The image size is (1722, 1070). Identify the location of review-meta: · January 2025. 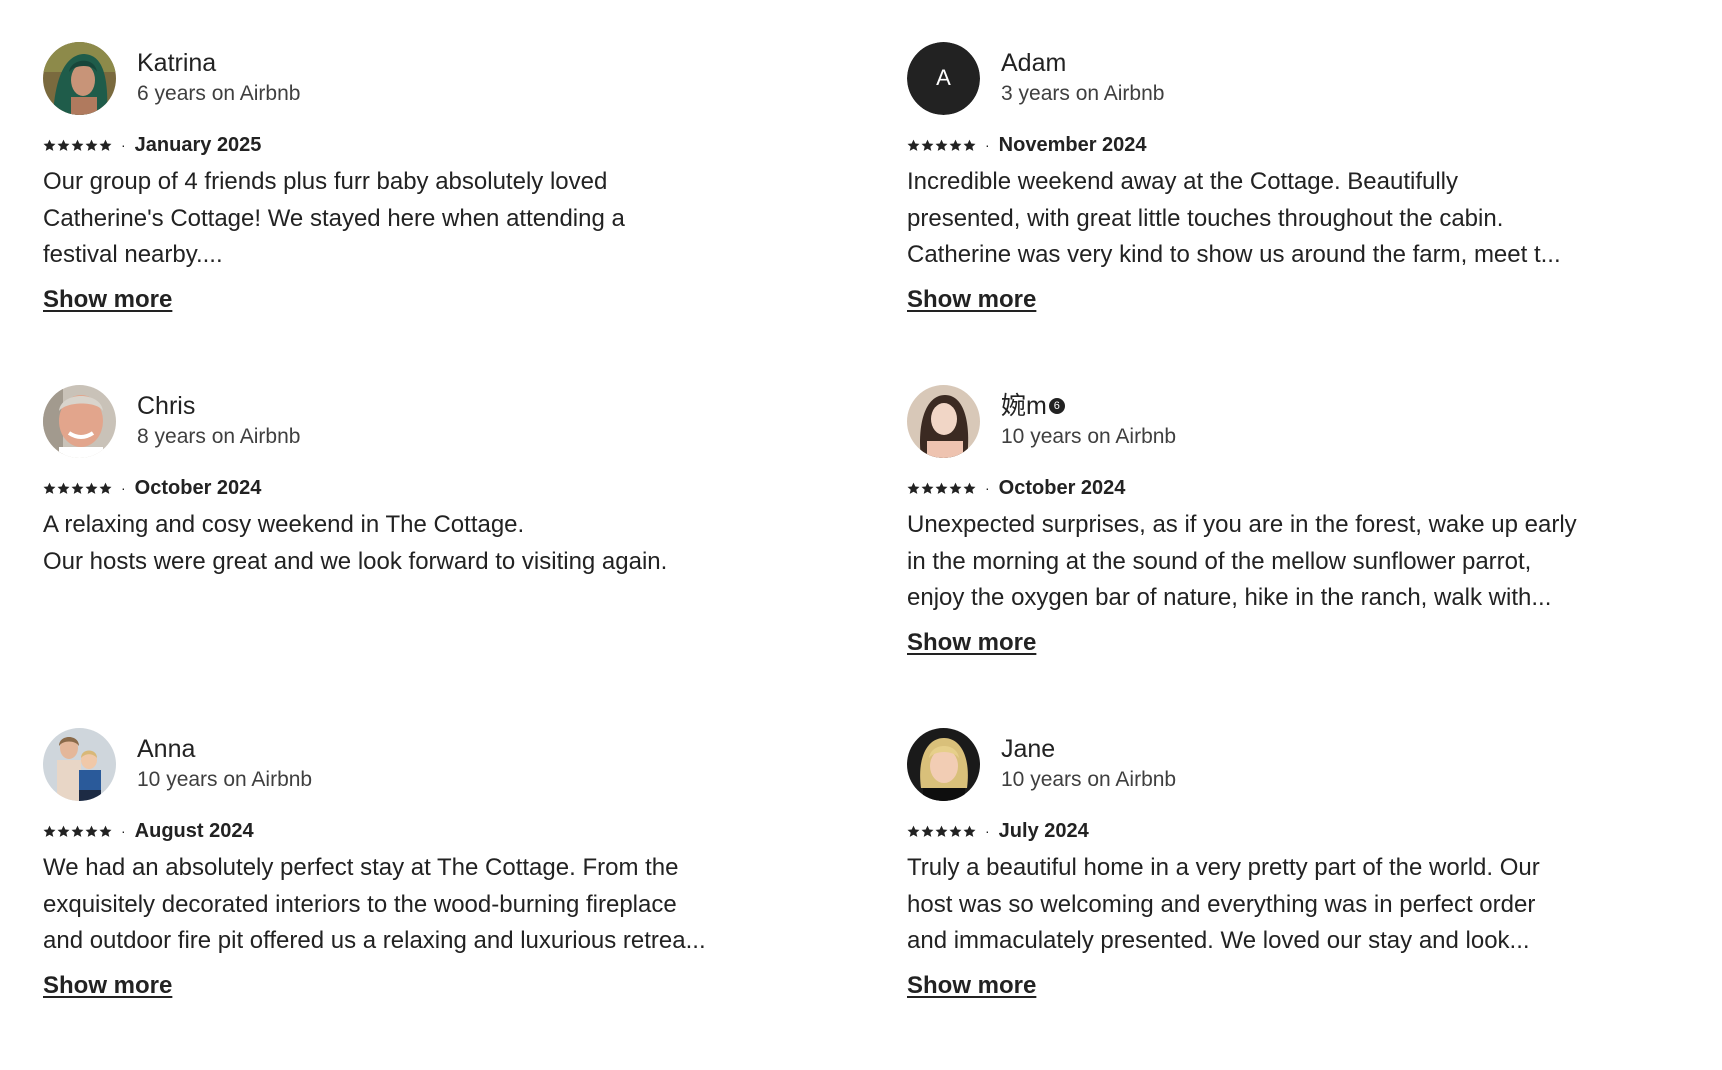
(393, 145).